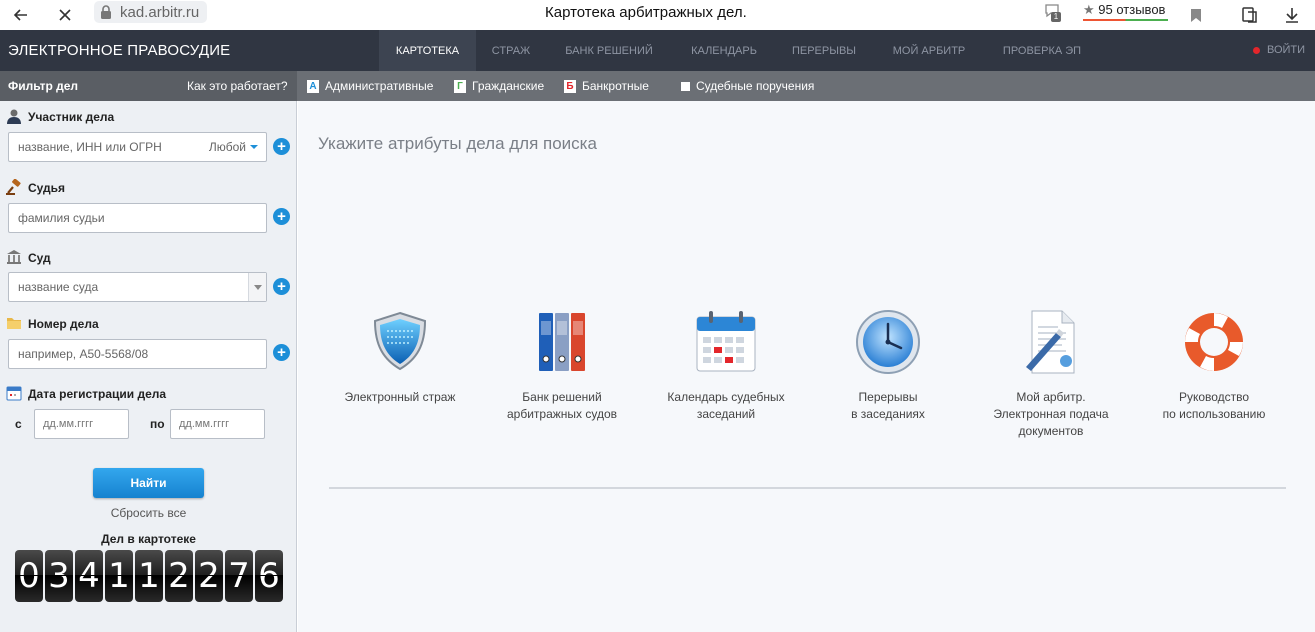  I want to click on participant-role-value: Любой, so click(227, 147).